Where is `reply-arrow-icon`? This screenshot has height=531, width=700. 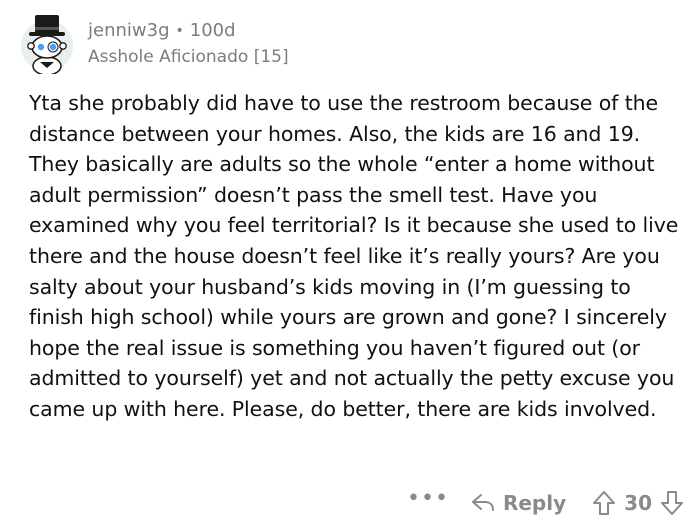
reply-arrow-icon is located at coordinates (482, 502).